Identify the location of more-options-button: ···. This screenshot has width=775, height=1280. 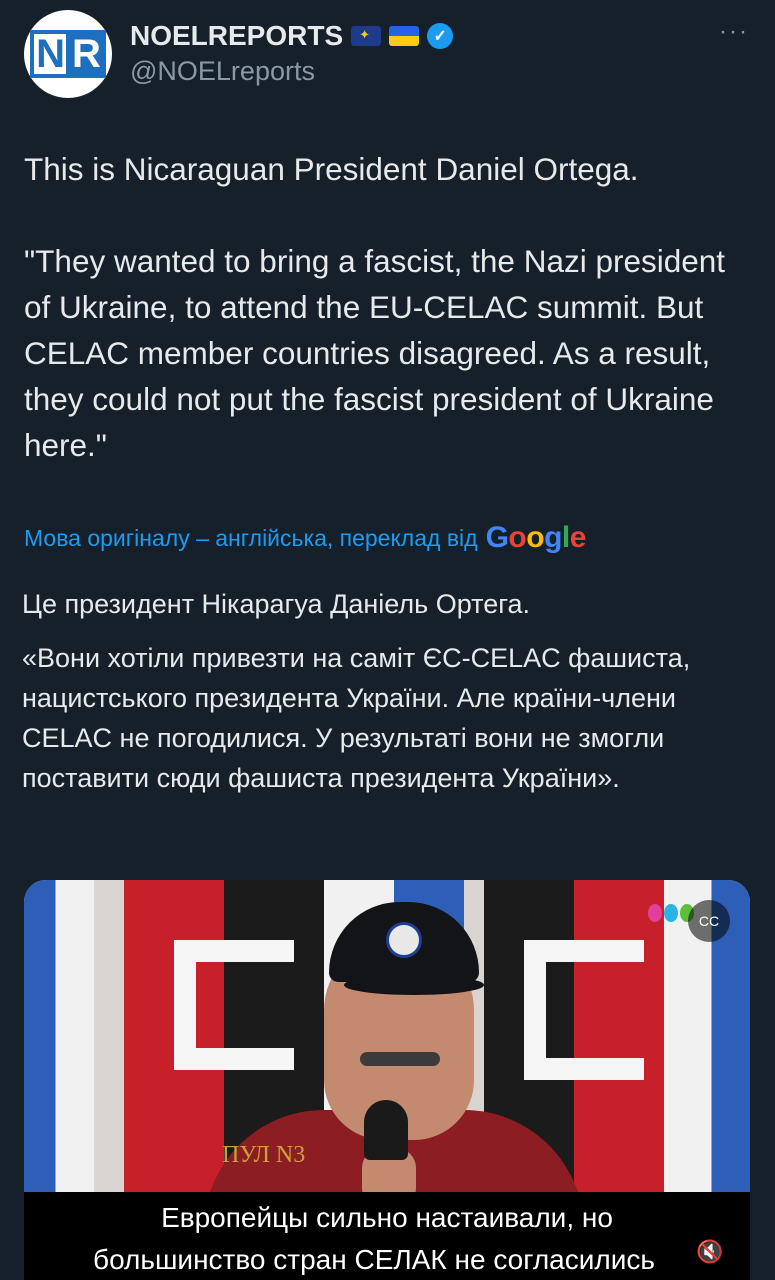
(734, 32).